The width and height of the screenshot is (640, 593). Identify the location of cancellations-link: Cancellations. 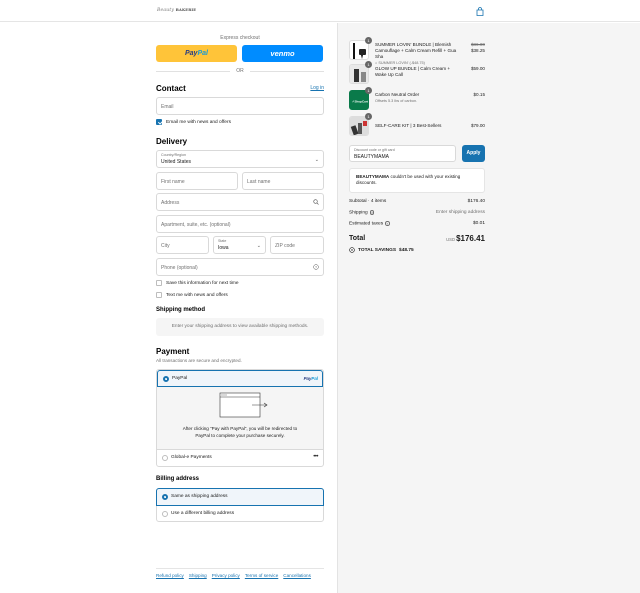
(297, 575).